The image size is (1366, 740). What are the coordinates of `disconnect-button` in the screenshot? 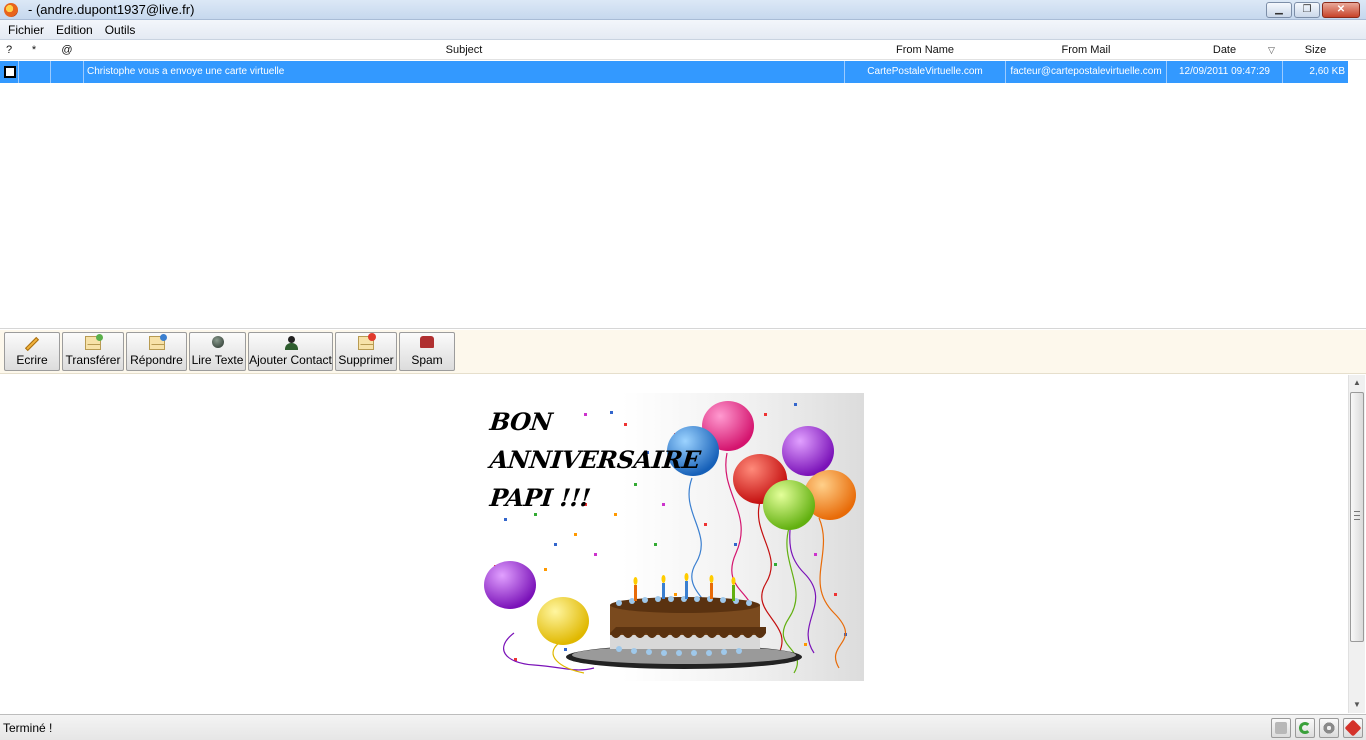 It's located at (1353, 728).